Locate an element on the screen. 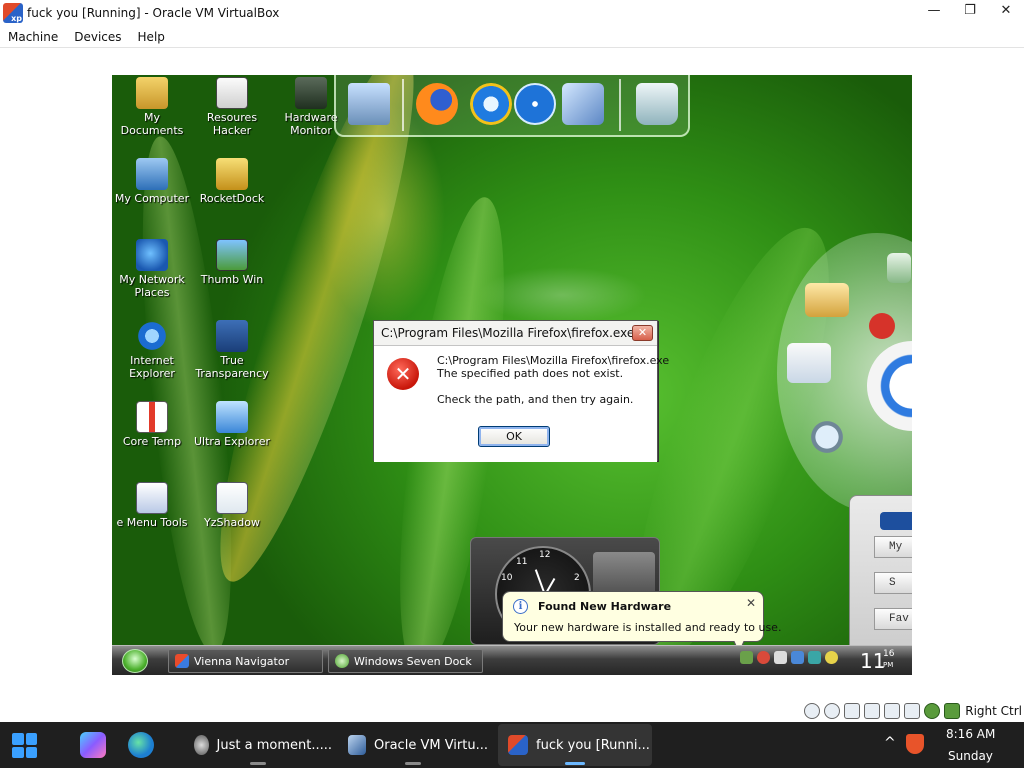 The height and width of the screenshot is (768, 1024). side-panel-button-my: My is located at coordinates (893, 547).